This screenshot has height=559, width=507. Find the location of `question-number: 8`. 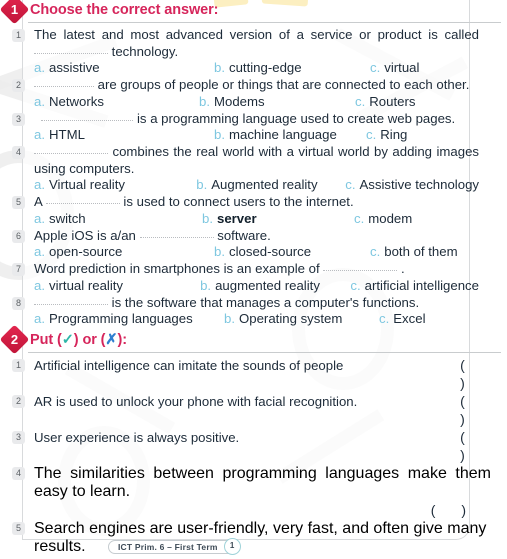

question-number: 8 is located at coordinates (18, 303).